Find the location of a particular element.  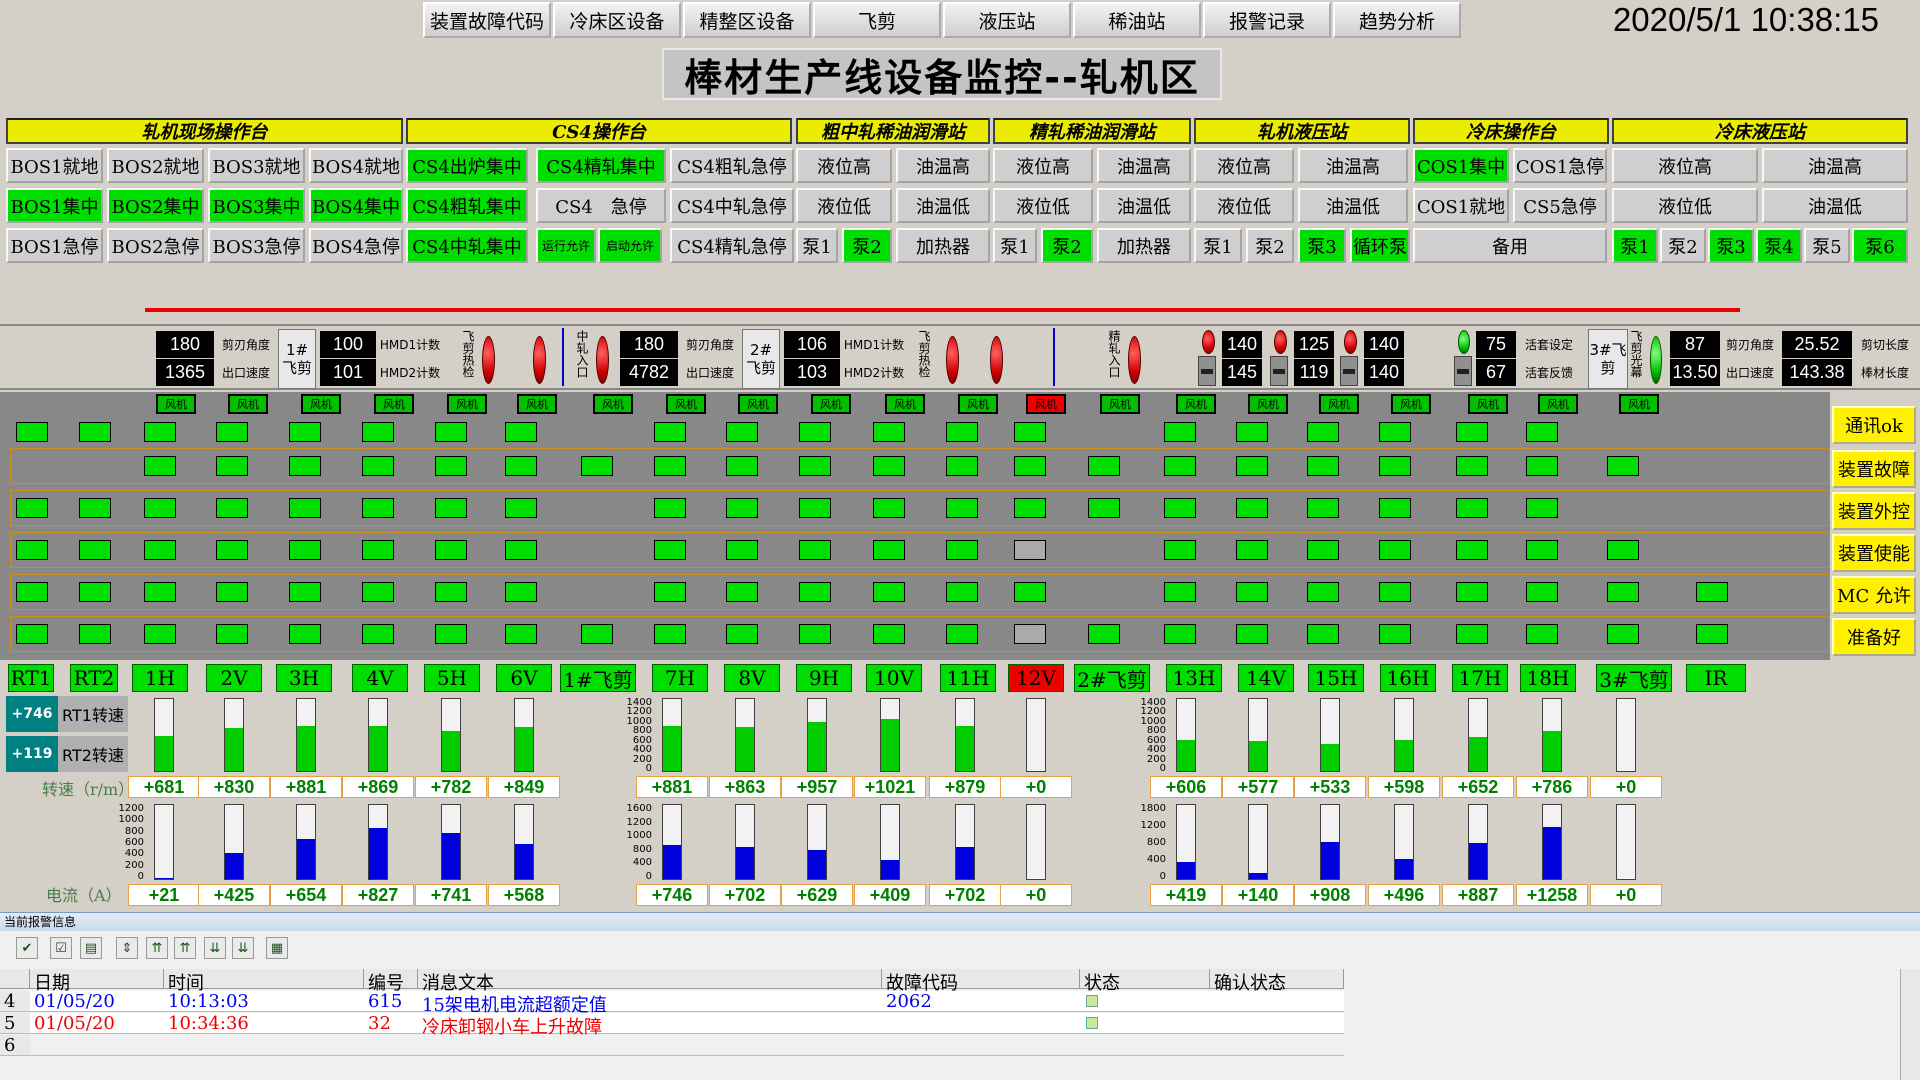

panel-3-button: 泵1 is located at coordinates (1015, 245).